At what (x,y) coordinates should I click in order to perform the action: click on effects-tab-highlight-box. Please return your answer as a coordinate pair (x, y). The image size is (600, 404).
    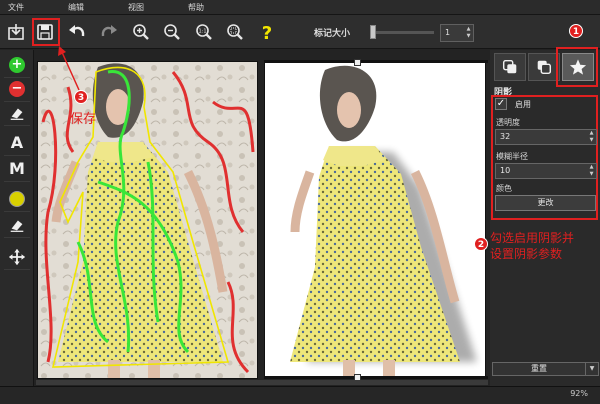
    Looking at the image, I should click on (577, 67).